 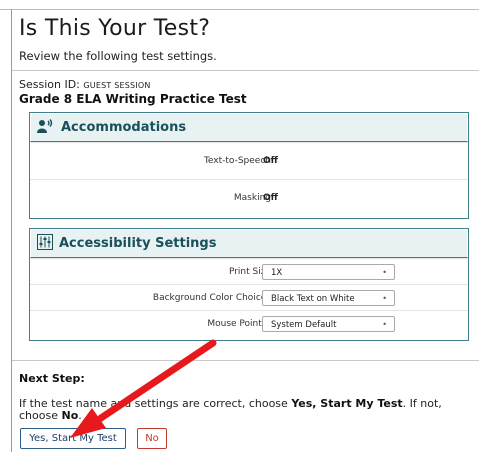 I want to click on yes-emphasis: Yes, Start My Test, so click(x=347, y=403).